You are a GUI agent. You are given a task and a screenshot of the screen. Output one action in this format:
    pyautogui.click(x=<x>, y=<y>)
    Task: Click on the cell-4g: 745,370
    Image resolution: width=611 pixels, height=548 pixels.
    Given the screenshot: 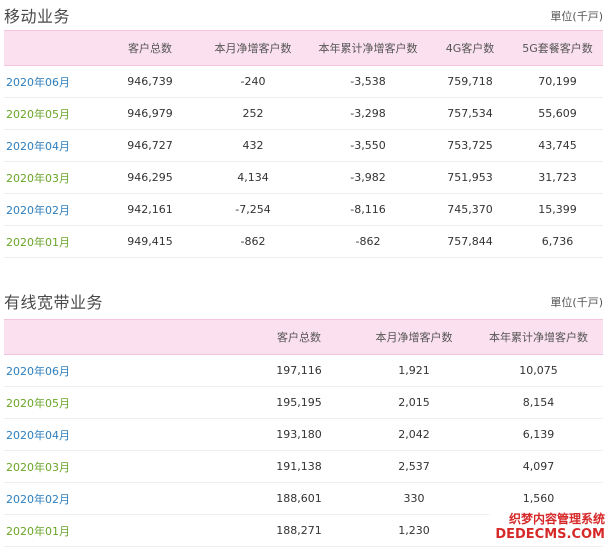 What is the action you would take?
    pyautogui.click(x=470, y=209)
    